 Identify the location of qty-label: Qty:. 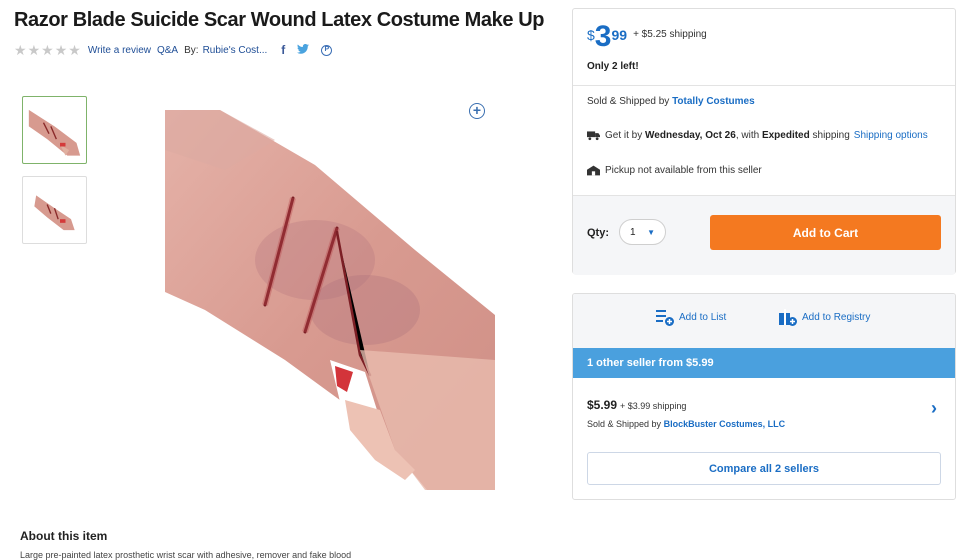
(598, 233).